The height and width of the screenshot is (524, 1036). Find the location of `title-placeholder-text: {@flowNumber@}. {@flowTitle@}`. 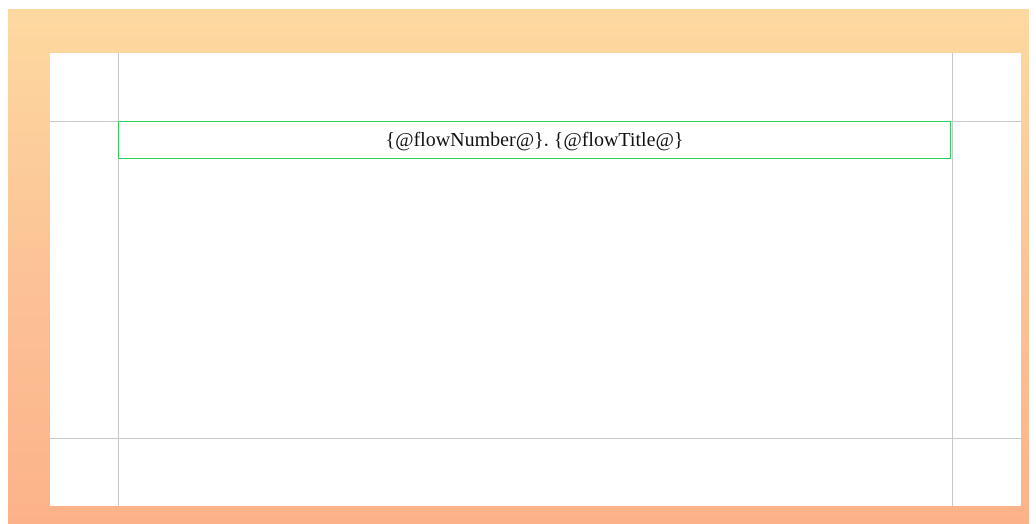

title-placeholder-text: {@flowNumber@}. {@flowTitle@} is located at coordinates (534, 139).